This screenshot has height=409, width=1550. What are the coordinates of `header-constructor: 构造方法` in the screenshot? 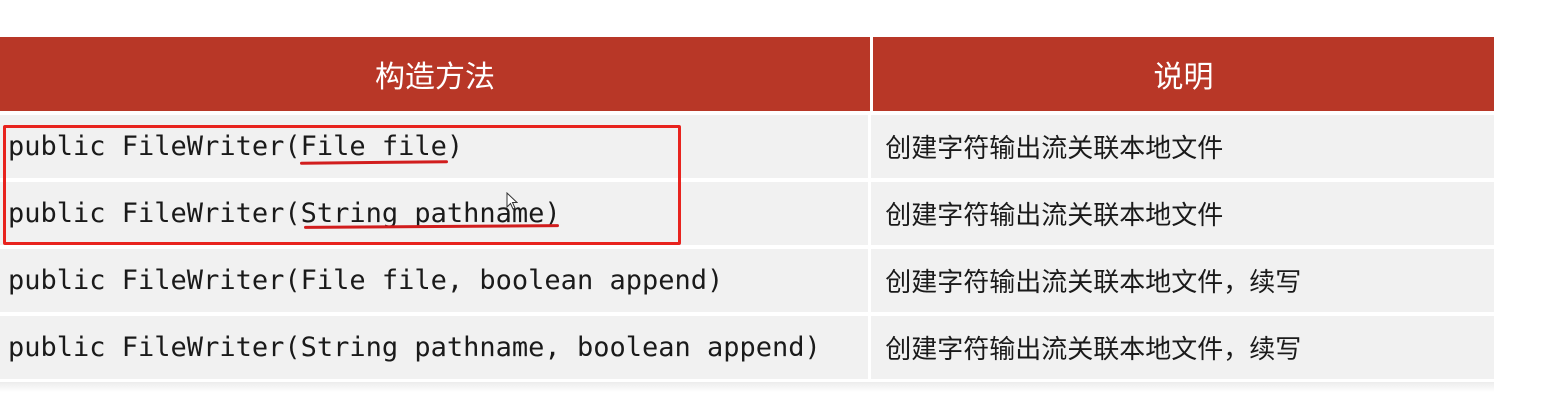 It's located at (435, 74).